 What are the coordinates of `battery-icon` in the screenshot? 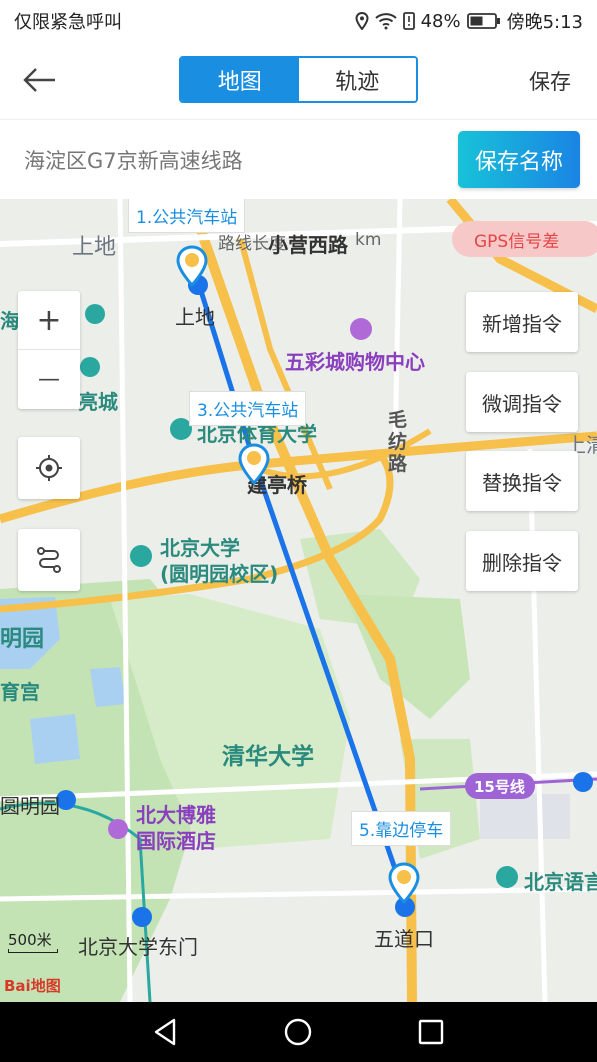 It's located at (483, 21).